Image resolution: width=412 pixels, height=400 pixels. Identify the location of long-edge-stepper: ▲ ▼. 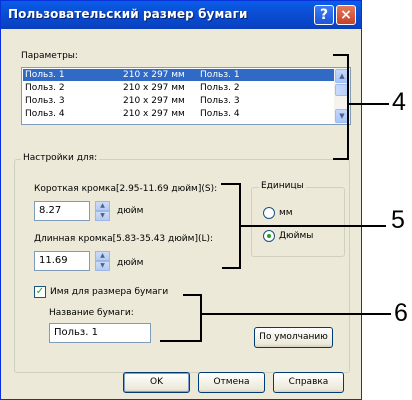
(102, 261).